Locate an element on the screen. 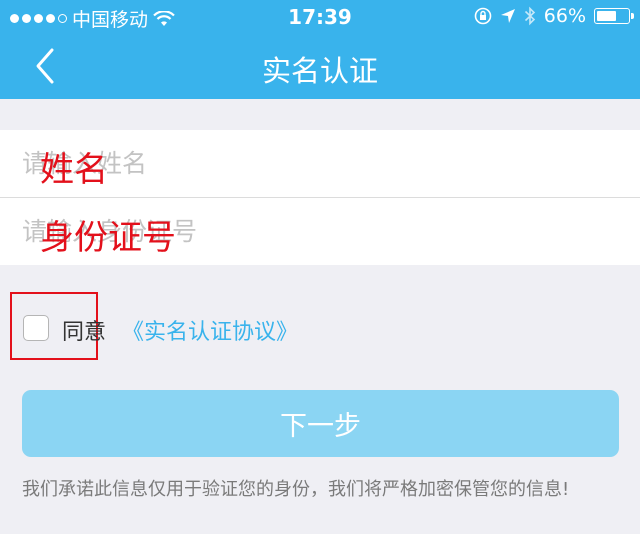  id-row: 身份证号 is located at coordinates (320, 231).